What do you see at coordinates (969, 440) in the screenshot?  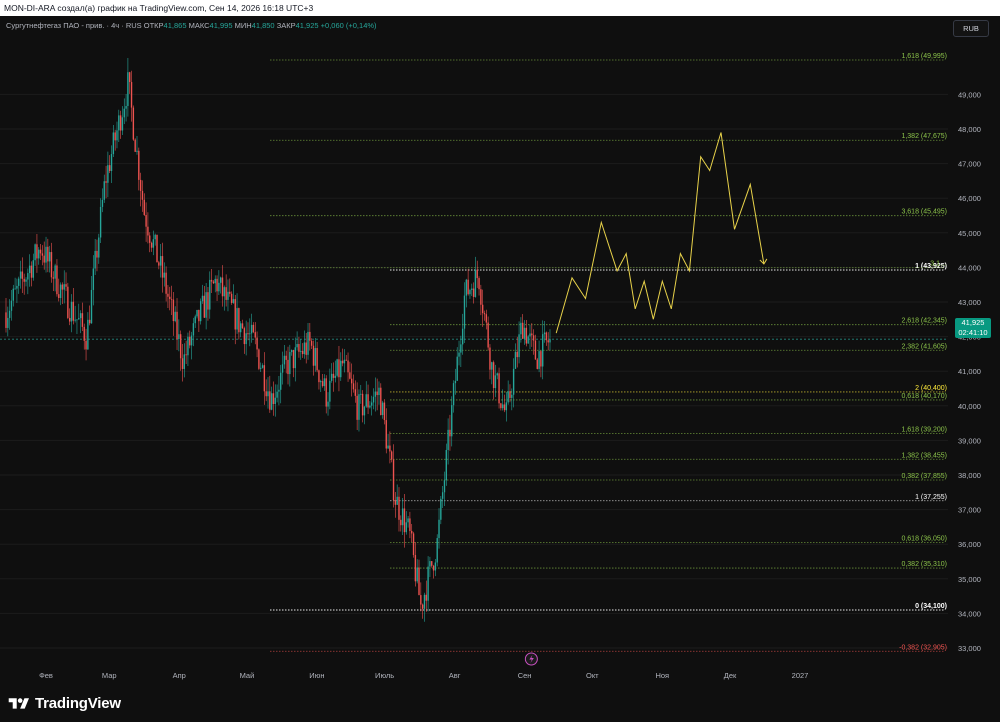 I see `price-tick-label: 39,000` at bounding box center [969, 440].